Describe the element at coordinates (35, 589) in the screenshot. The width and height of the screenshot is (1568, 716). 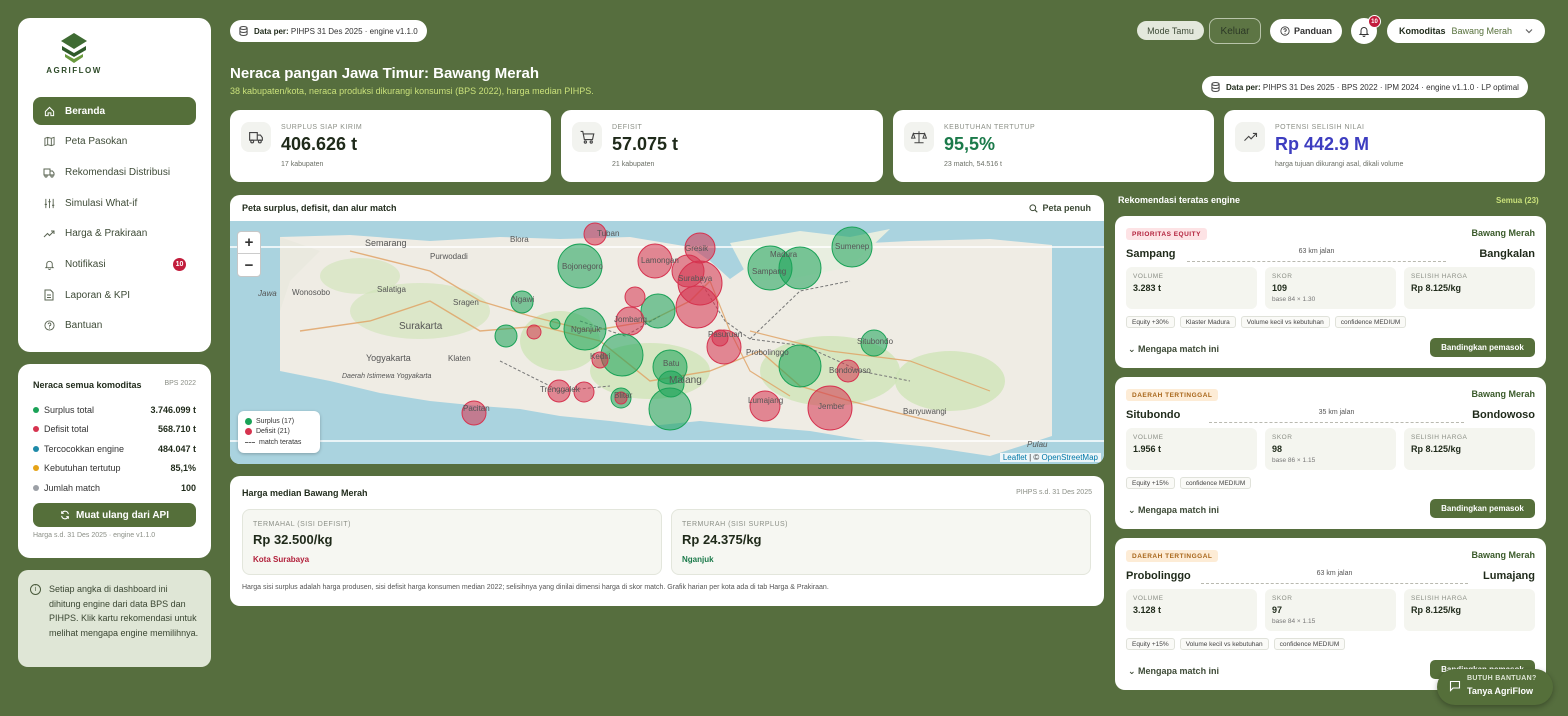
I see `info-icon: i` at that location.